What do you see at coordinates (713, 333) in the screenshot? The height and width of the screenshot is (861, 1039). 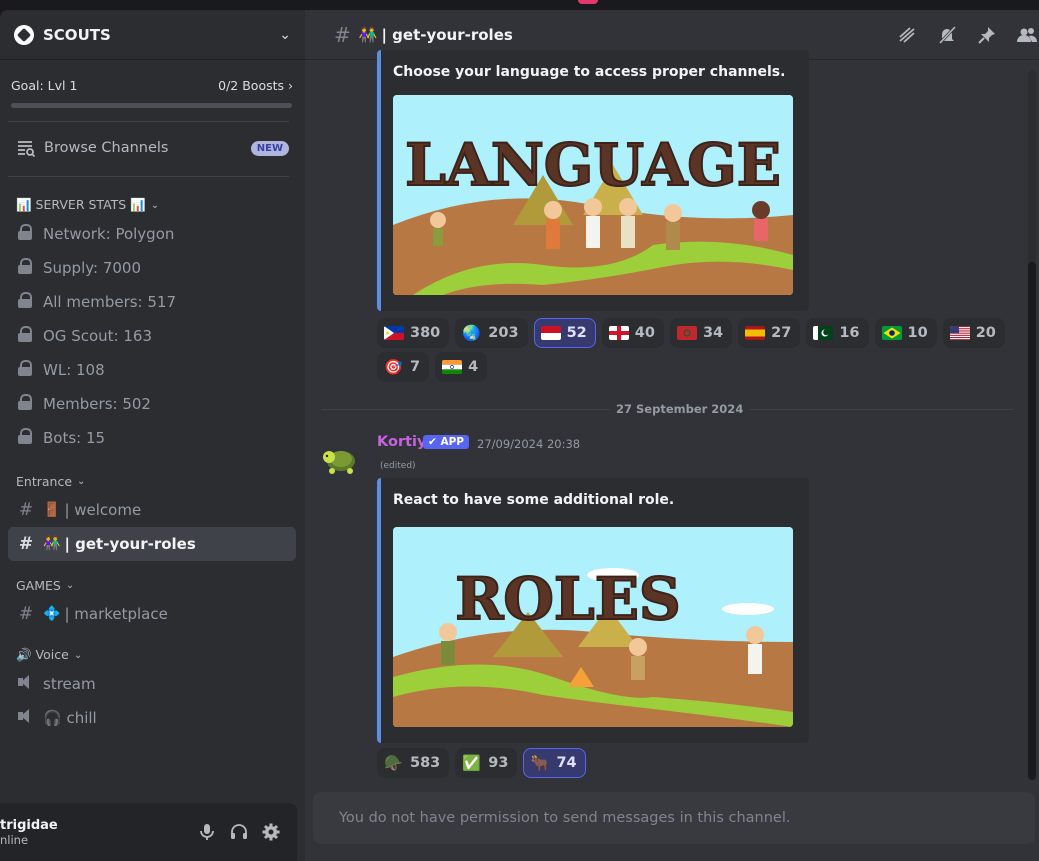 I see `reaction-count: 34` at bounding box center [713, 333].